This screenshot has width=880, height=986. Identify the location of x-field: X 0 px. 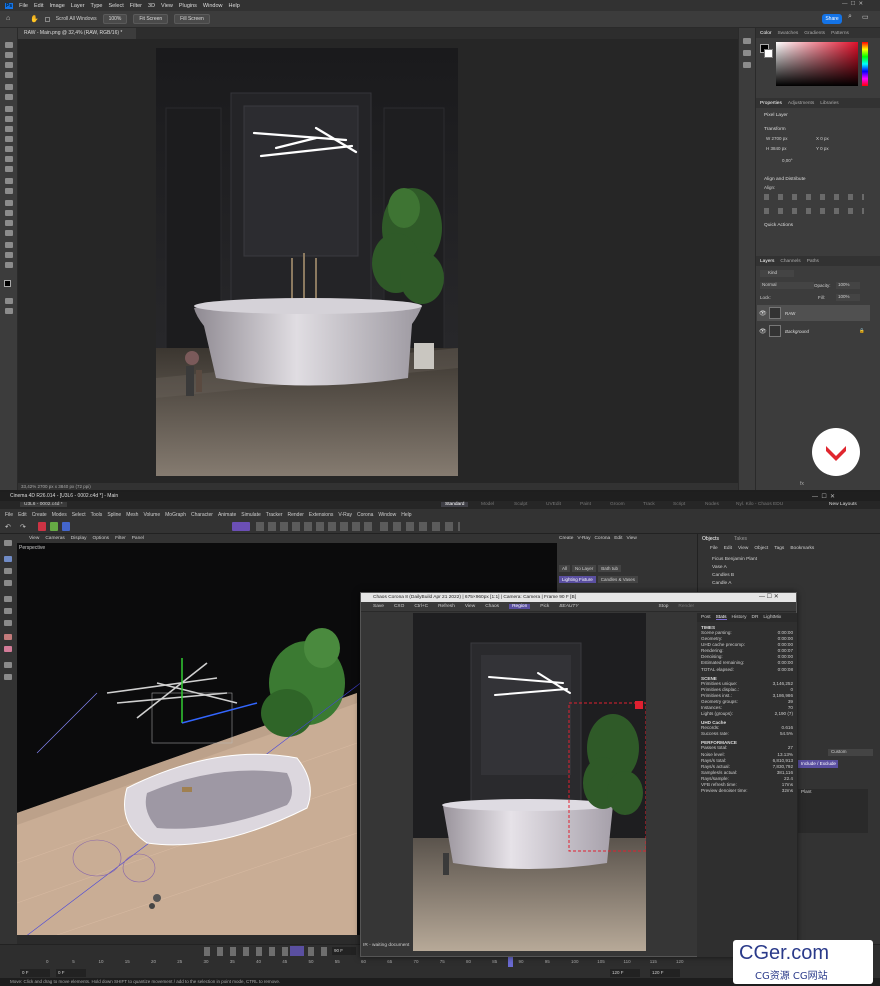
(822, 138).